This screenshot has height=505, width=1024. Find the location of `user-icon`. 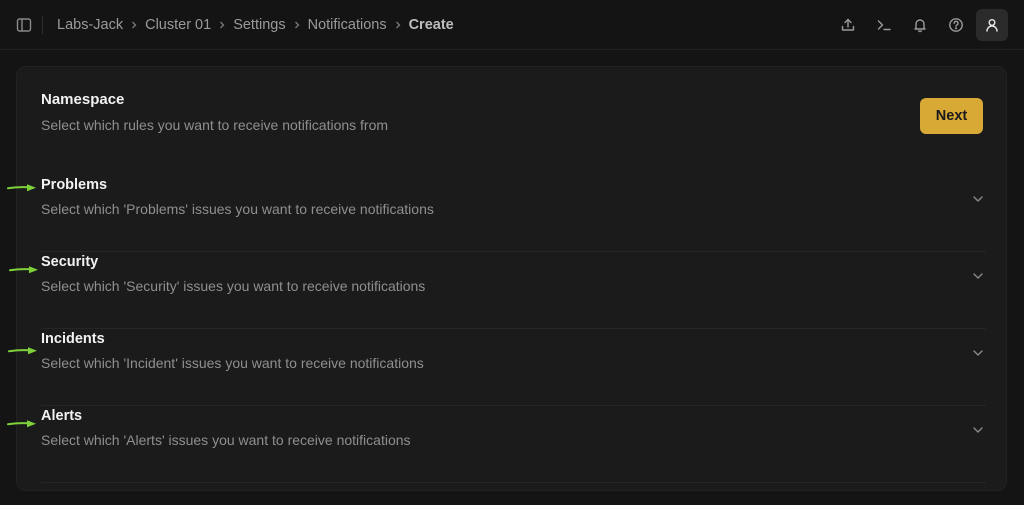

user-icon is located at coordinates (992, 25).